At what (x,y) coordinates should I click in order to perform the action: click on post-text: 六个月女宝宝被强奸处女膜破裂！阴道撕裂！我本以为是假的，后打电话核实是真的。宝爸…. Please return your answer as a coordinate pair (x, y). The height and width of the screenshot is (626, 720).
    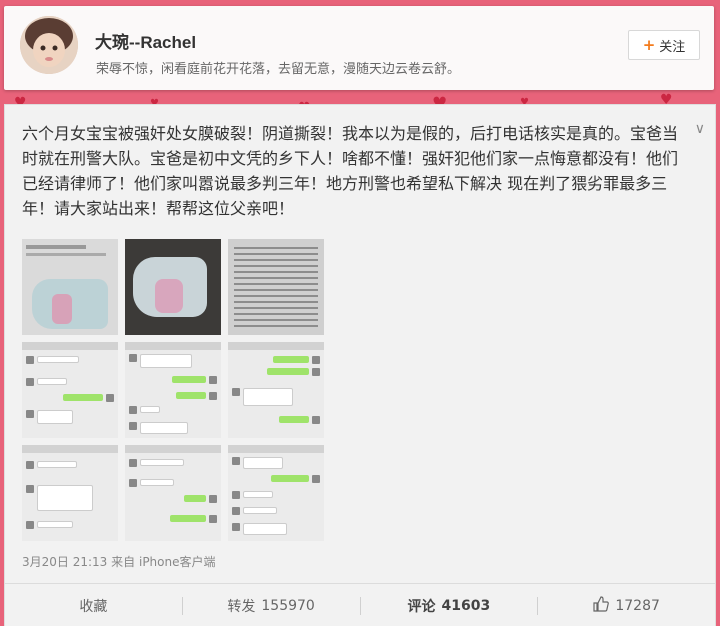
    Looking at the image, I should click on (350, 171).